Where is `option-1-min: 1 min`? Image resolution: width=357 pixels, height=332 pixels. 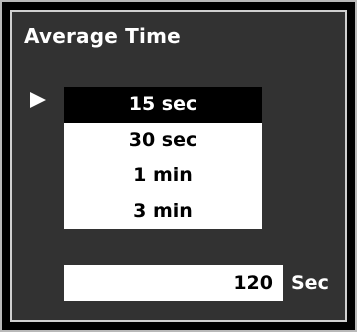
option-1-min: 1 min is located at coordinates (163, 176).